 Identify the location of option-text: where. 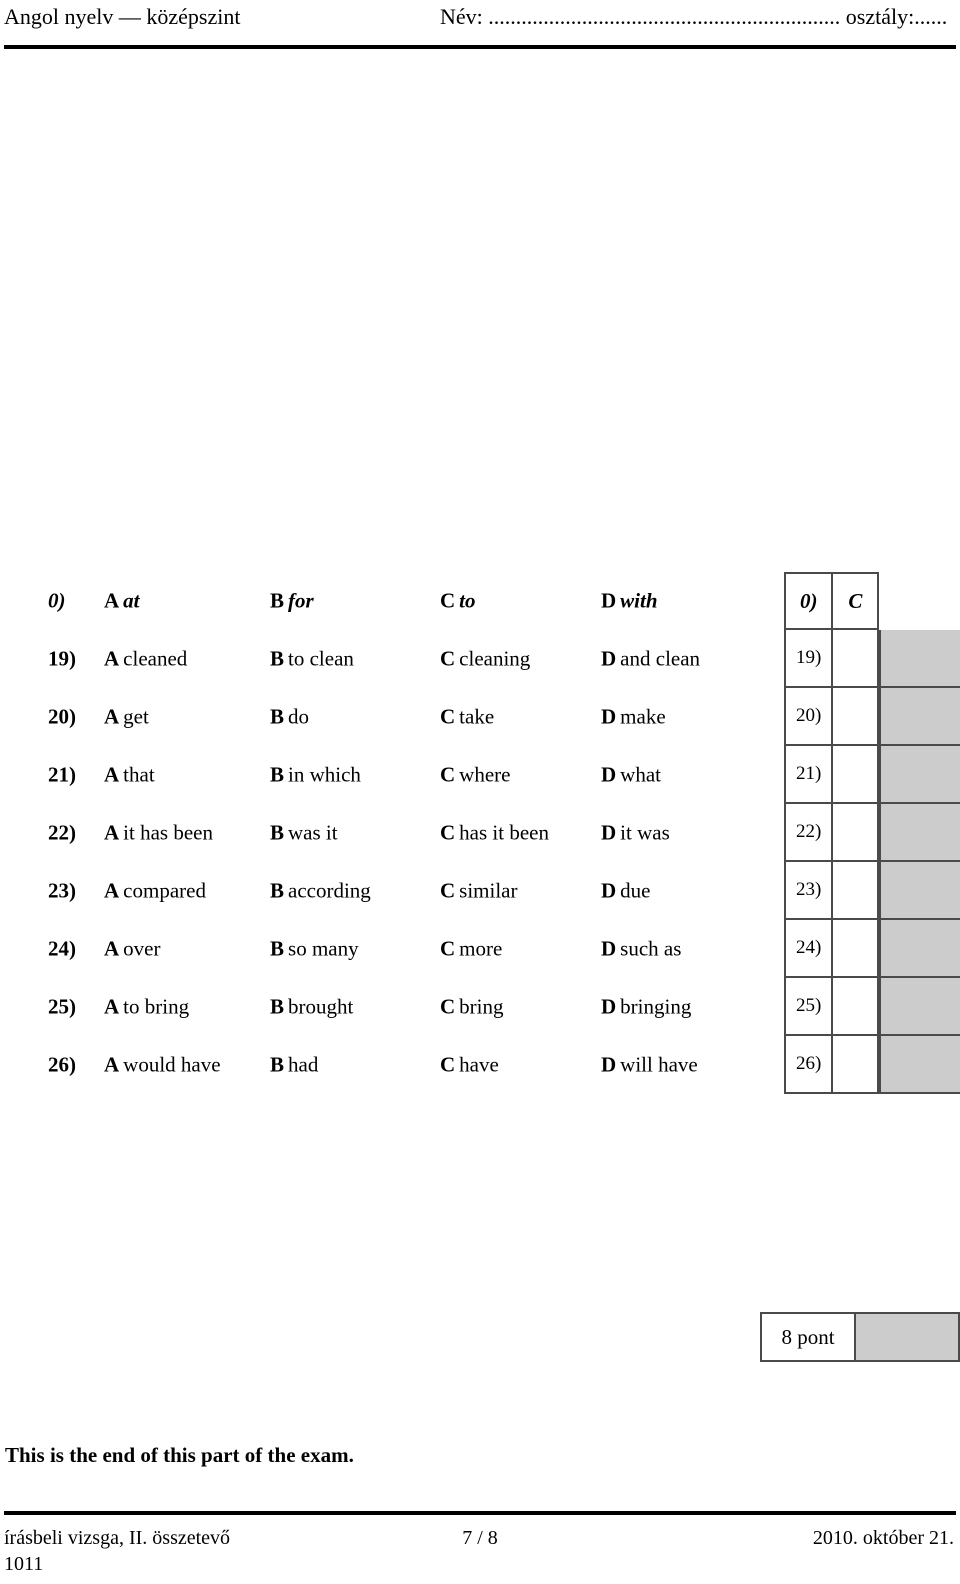
(485, 774).